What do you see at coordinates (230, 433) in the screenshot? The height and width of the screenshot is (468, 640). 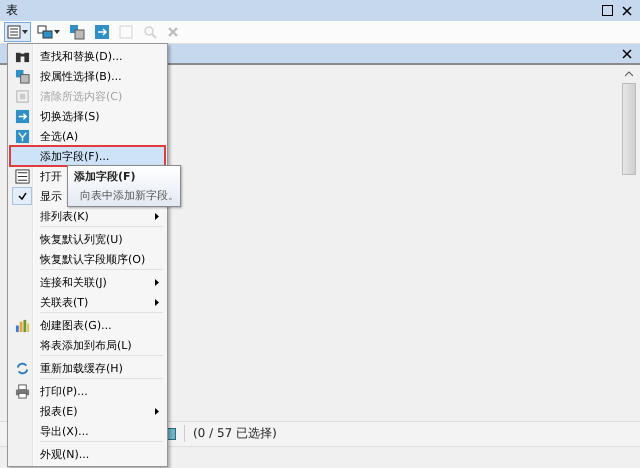 I see `selection-count: (0 / 57 已选择)` at bounding box center [230, 433].